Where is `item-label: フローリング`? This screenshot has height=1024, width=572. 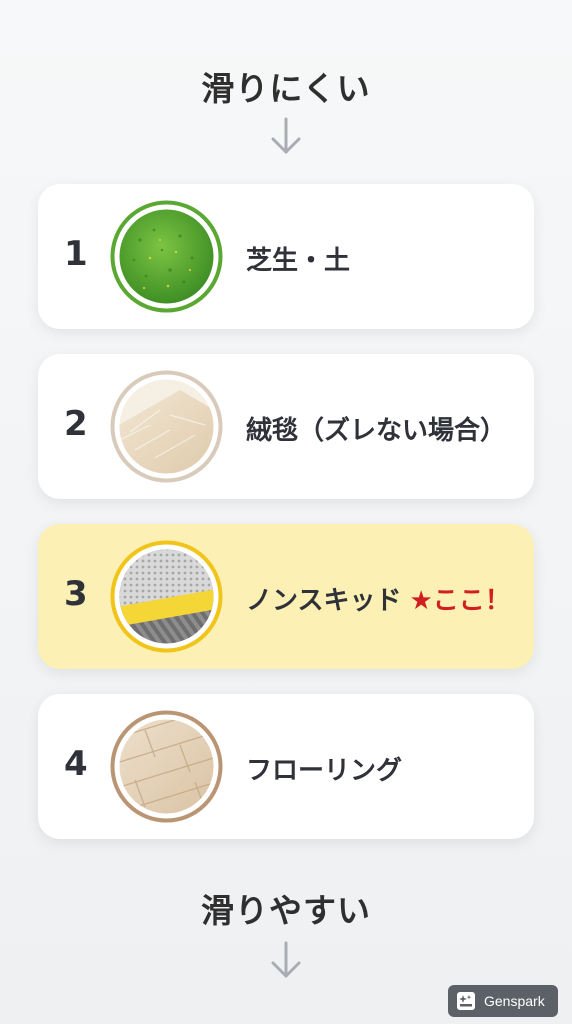
item-label: フローリング is located at coordinates (324, 768).